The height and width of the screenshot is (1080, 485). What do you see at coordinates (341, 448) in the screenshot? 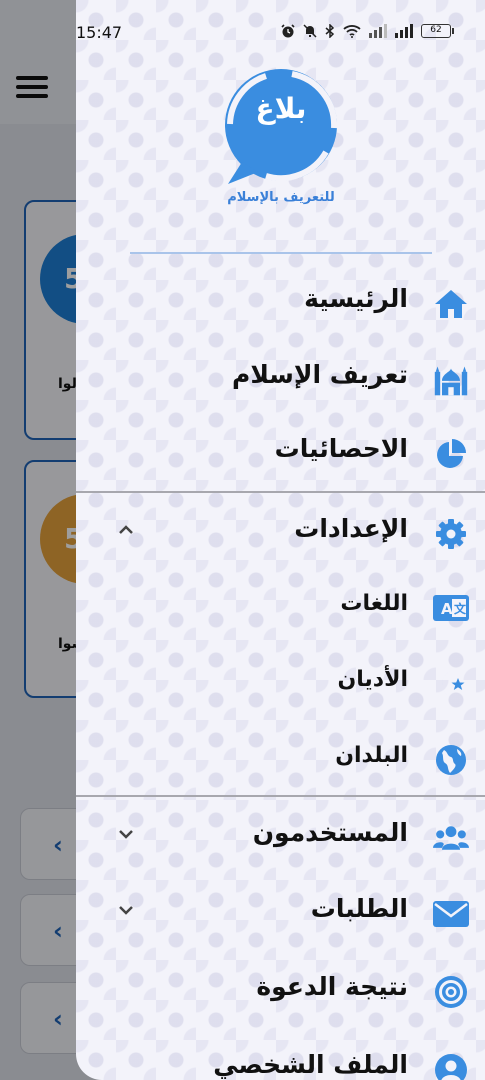
I see `menu-item-label: الاحصائيات` at bounding box center [341, 448].